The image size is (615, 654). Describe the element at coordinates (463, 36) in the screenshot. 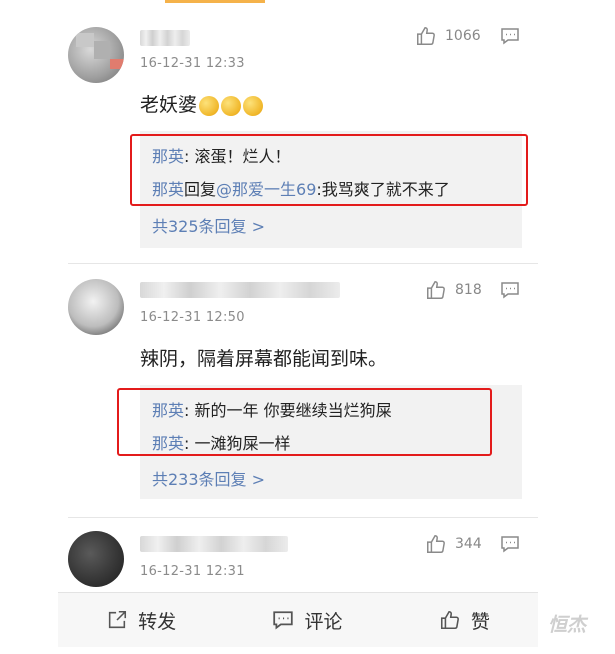

I see `like-count: 1066` at that location.